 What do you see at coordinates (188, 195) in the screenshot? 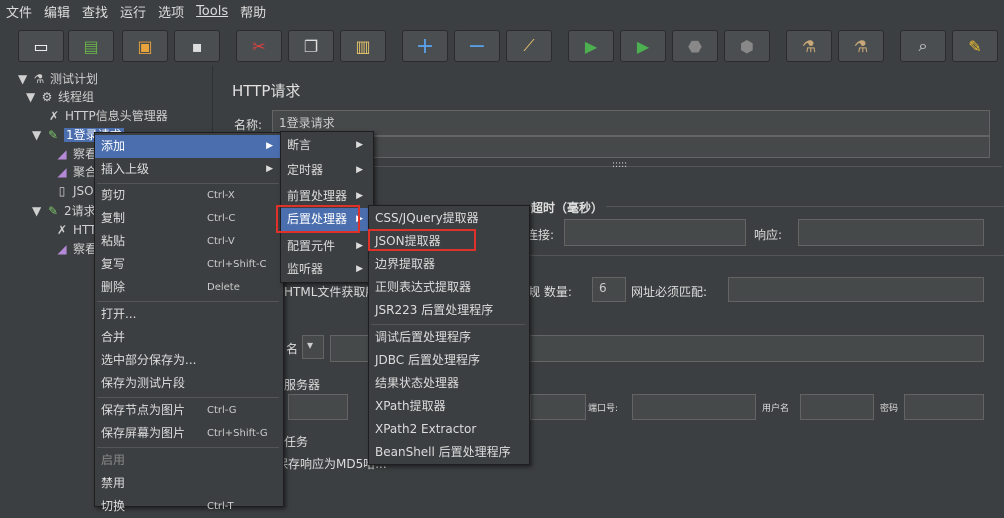
I see `menu-item-cut: 剪切 Ctrl-X` at bounding box center [188, 195].